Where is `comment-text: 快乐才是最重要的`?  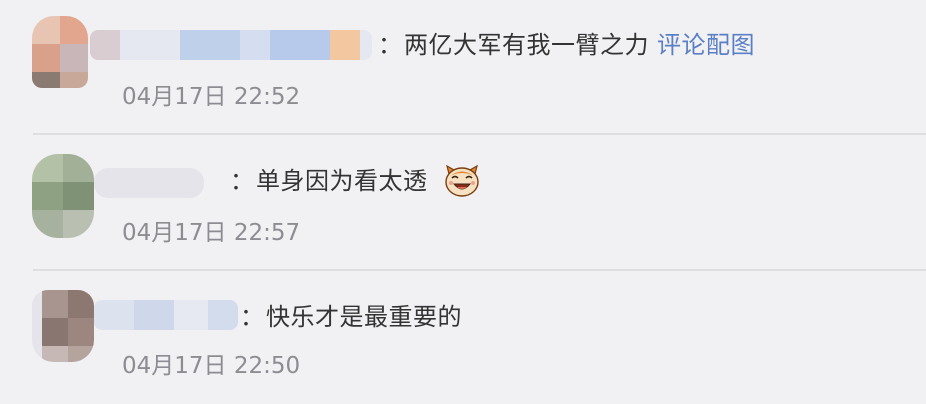
comment-text: 快乐才是最重要的 is located at coordinates (364, 317).